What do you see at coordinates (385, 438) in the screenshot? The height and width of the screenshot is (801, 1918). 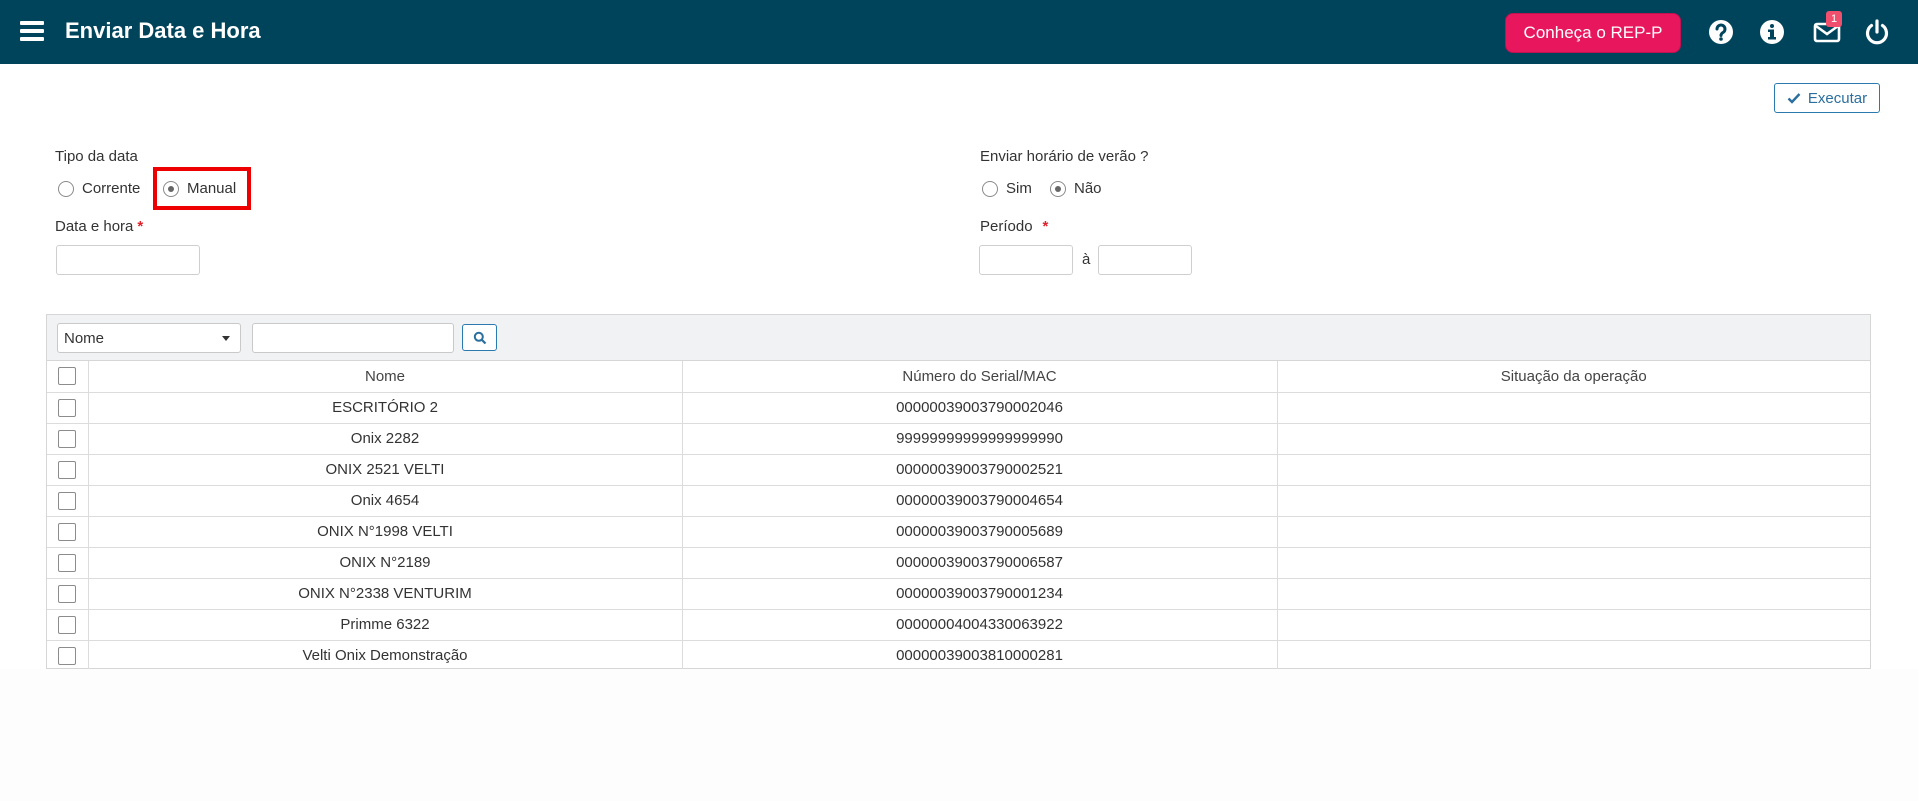 I see `cell-nome: Onix 2282` at bounding box center [385, 438].